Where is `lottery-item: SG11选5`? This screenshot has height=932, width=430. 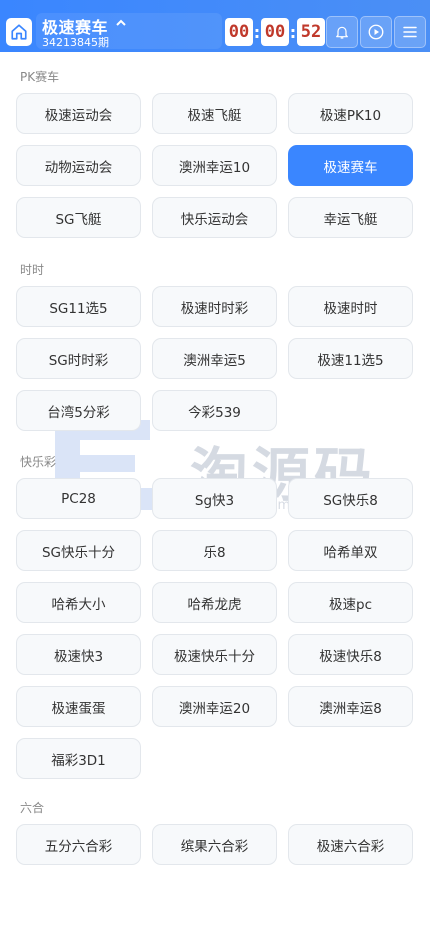
lottery-item: SG11选5 is located at coordinates (78, 306).